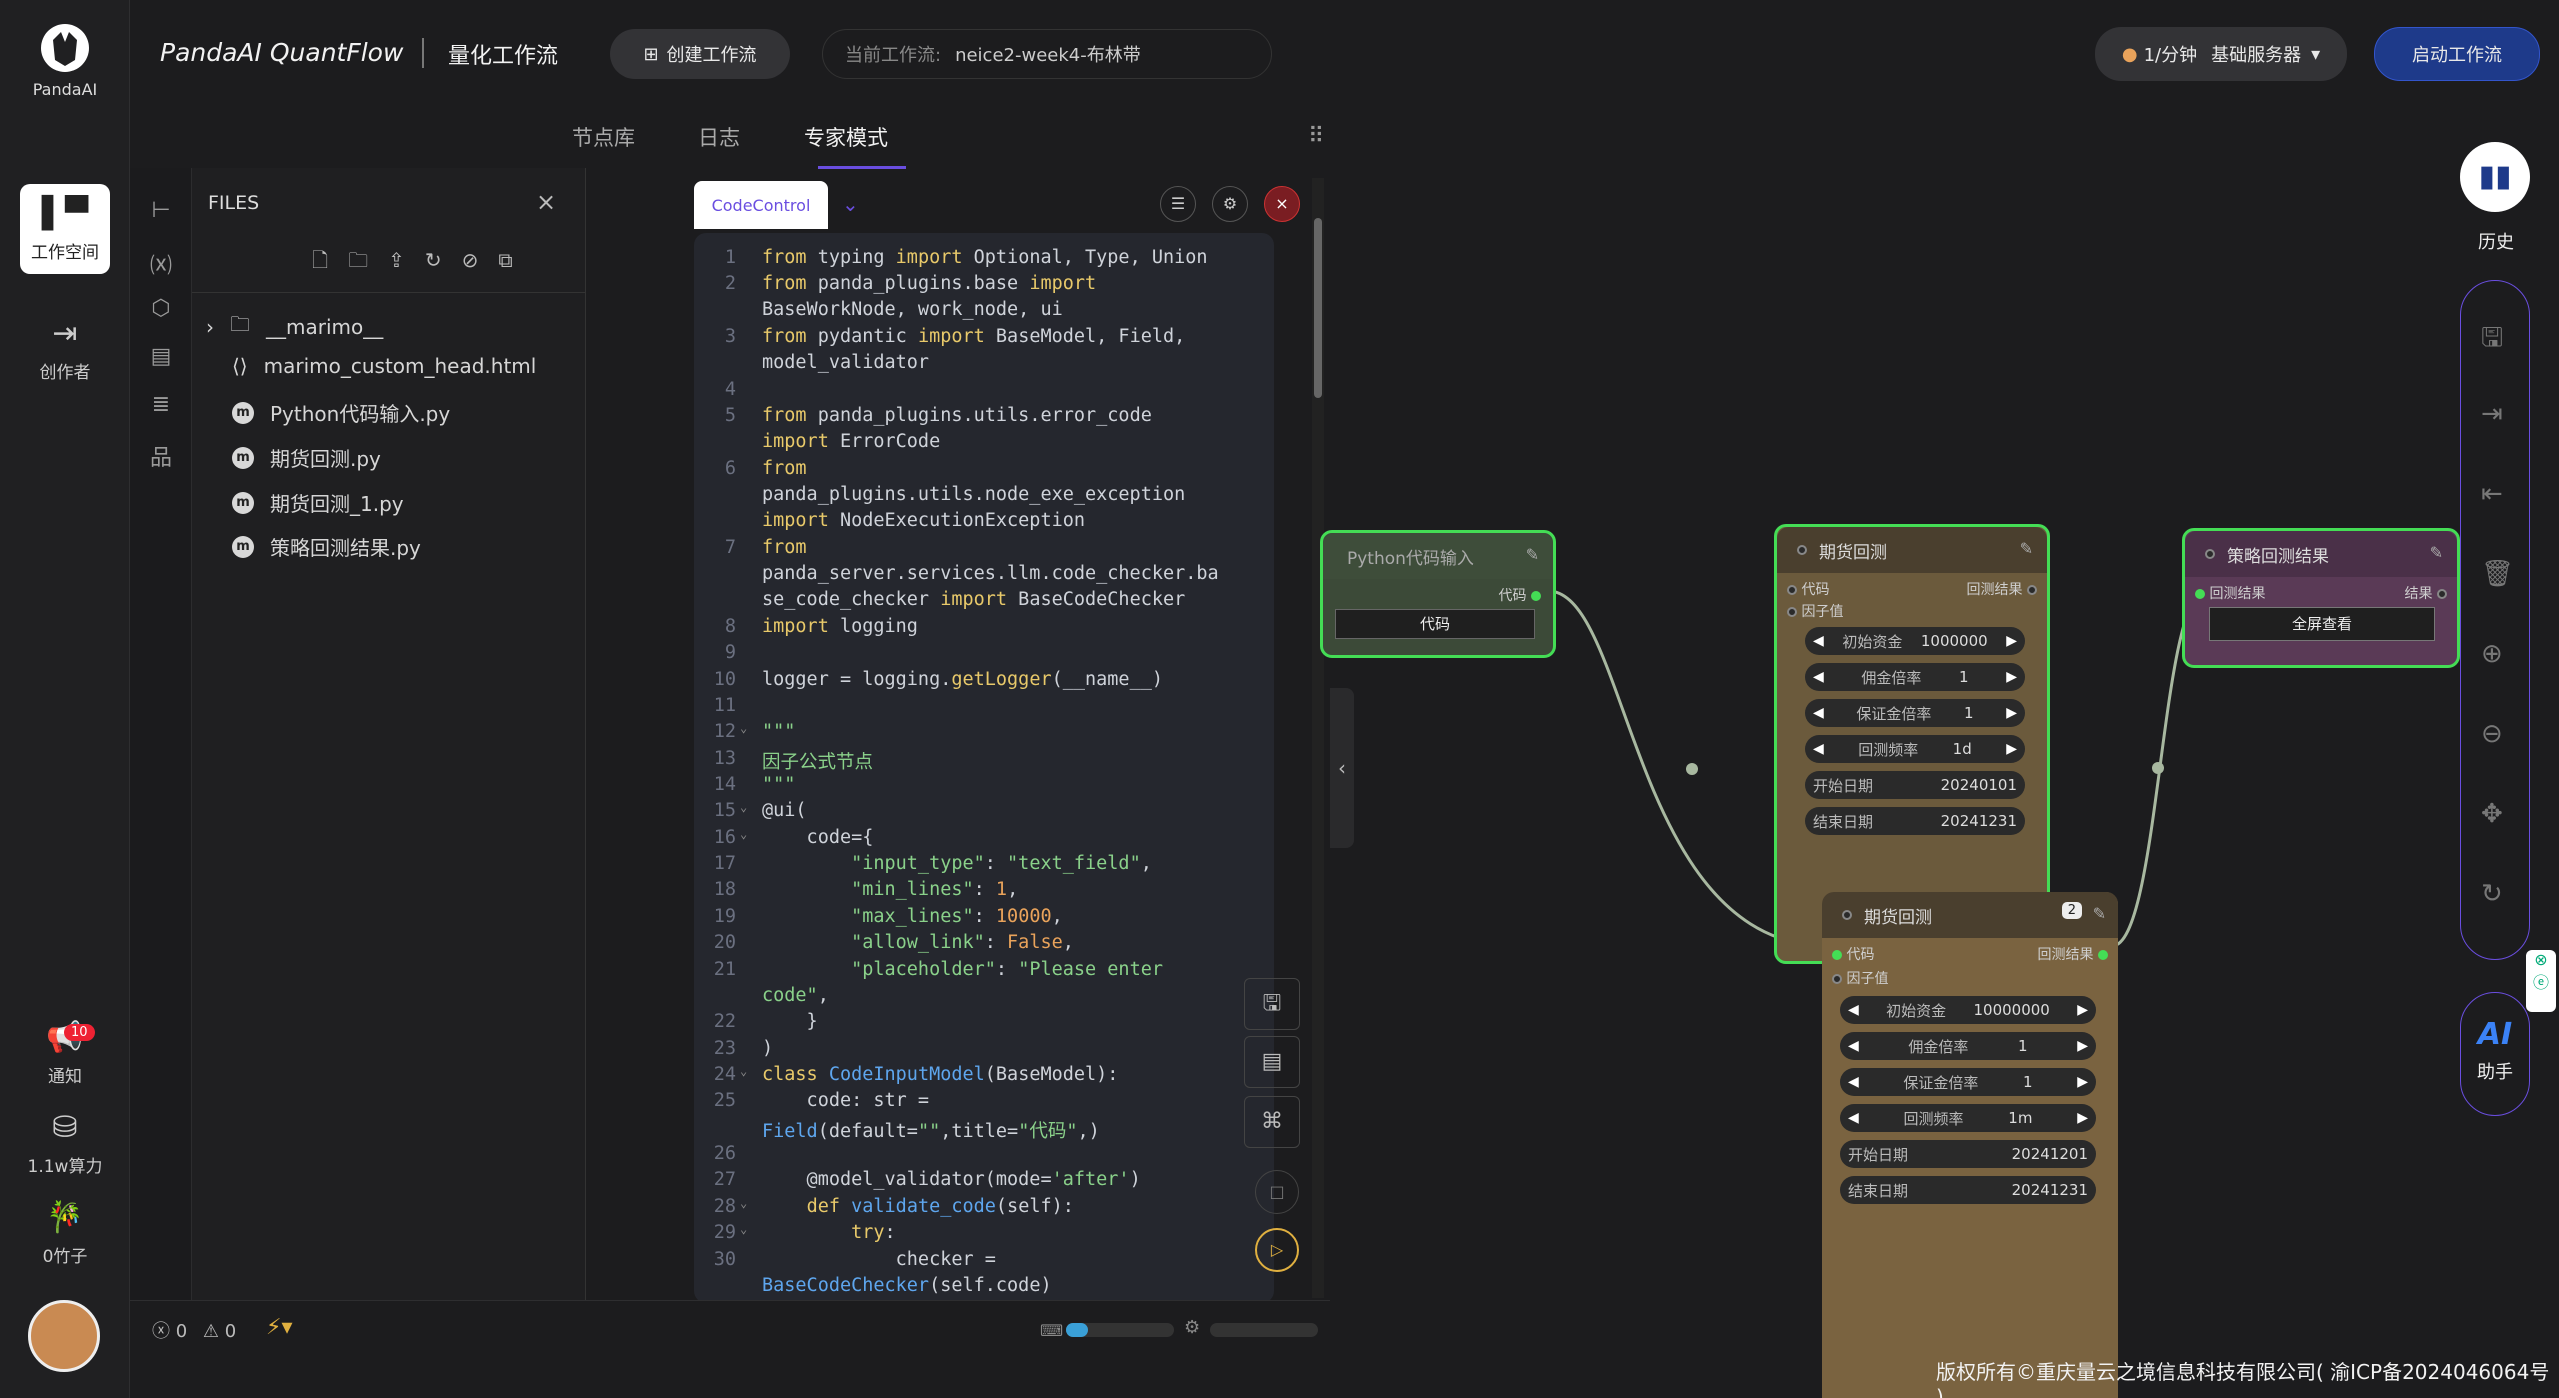  I want to click on rail-workspace: ▌▀ 工作空间, so click(65, 229).